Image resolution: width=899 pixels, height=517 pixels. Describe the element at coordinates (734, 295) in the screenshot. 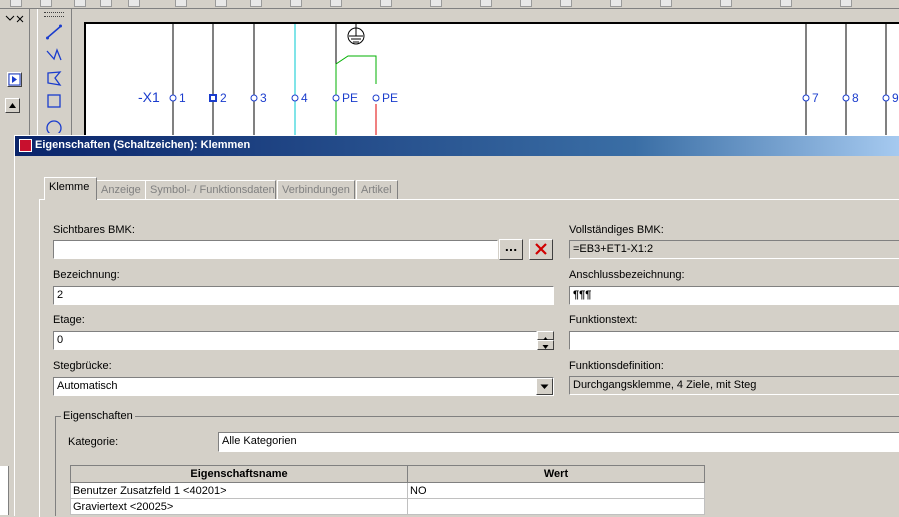

I see `anschlussbezeichnung-input: ¶¶¶` at that location.